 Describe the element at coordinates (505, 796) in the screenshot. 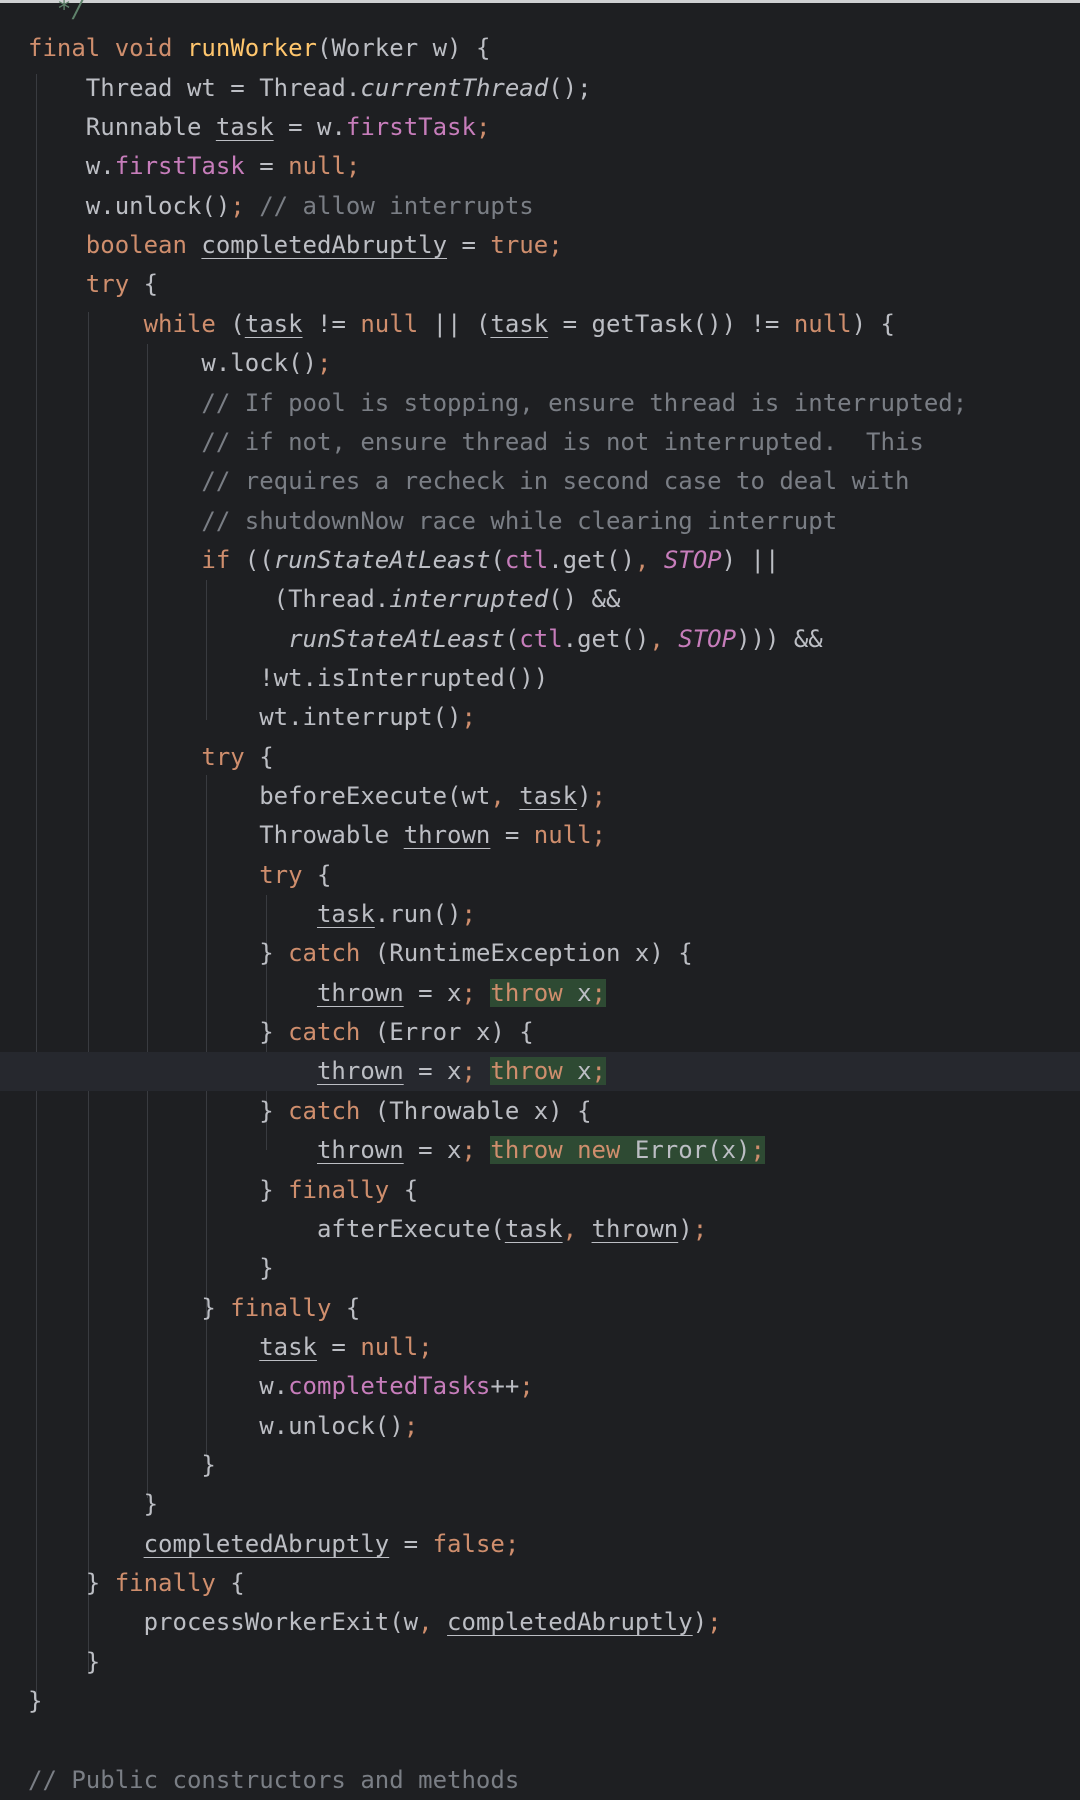

I see `code-token: ,` at that location.